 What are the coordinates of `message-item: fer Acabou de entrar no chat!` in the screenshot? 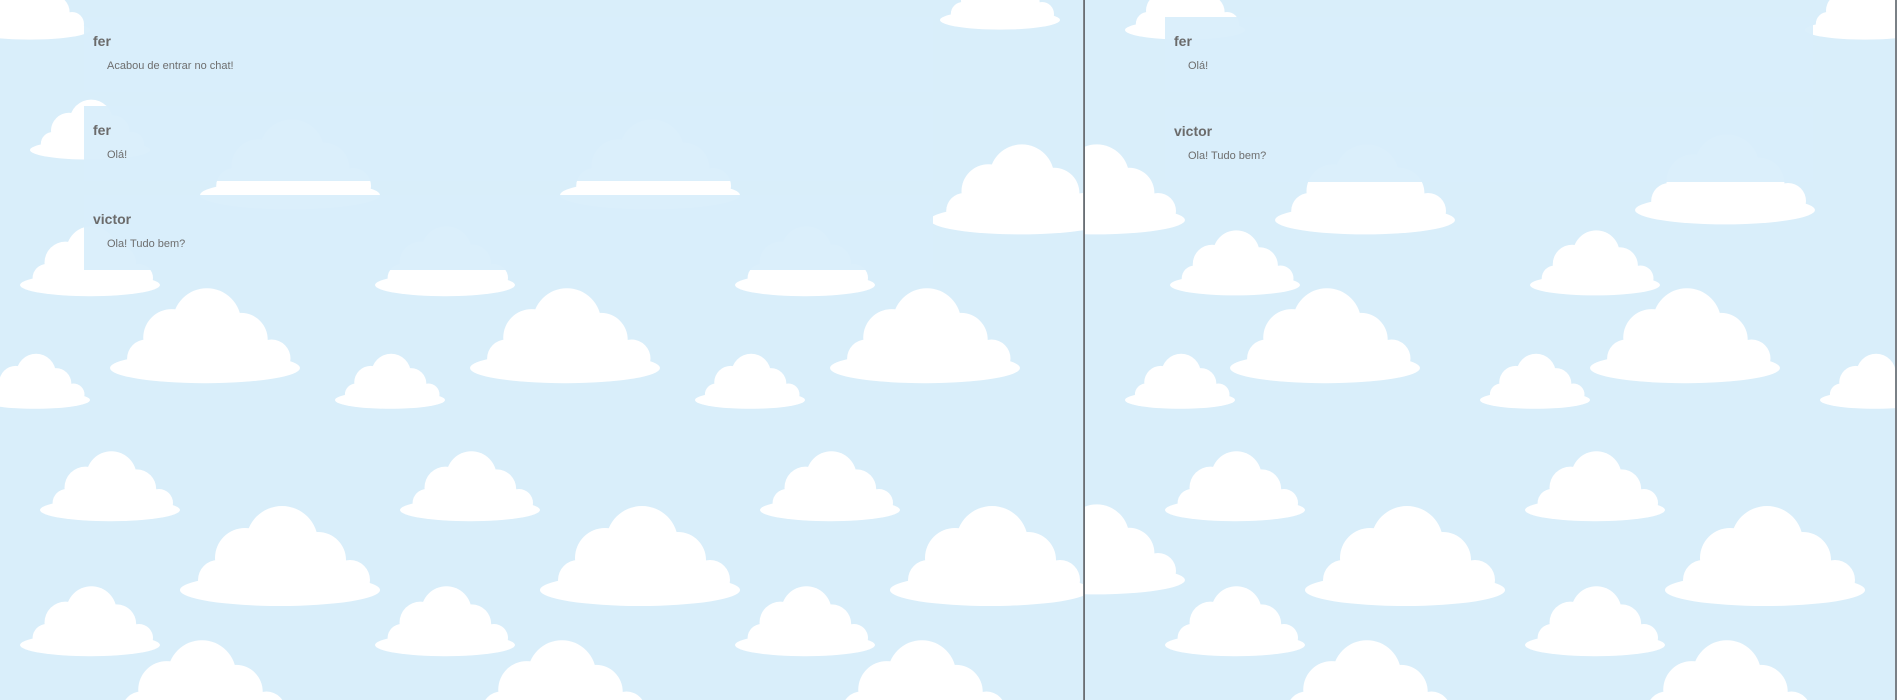 It's located at (508, 54).